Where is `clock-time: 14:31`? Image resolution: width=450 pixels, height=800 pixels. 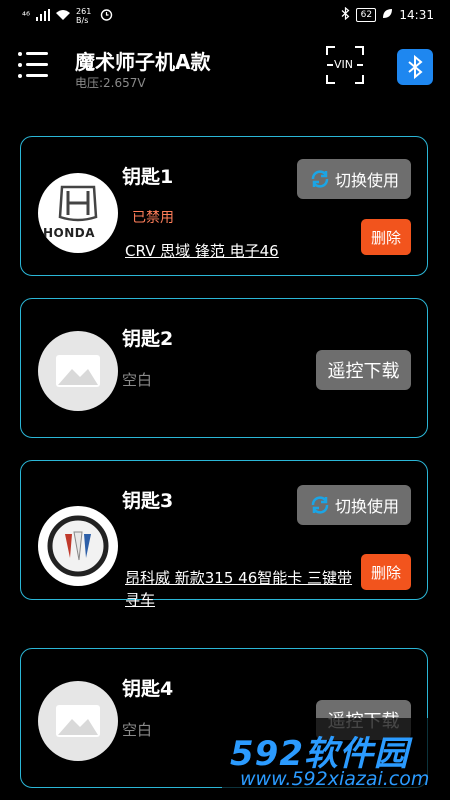
clock-time: 14:31 is located at coordinates (416, 15).